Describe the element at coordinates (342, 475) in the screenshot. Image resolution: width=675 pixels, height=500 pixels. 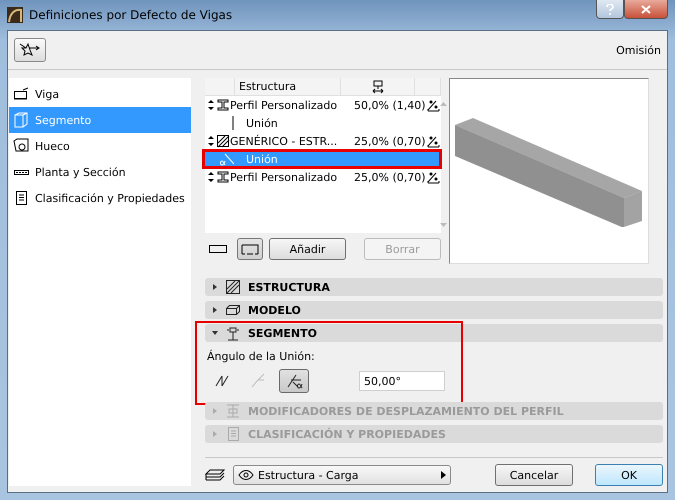
I see `layer-dropdown: Estructura - Carga` at that location.